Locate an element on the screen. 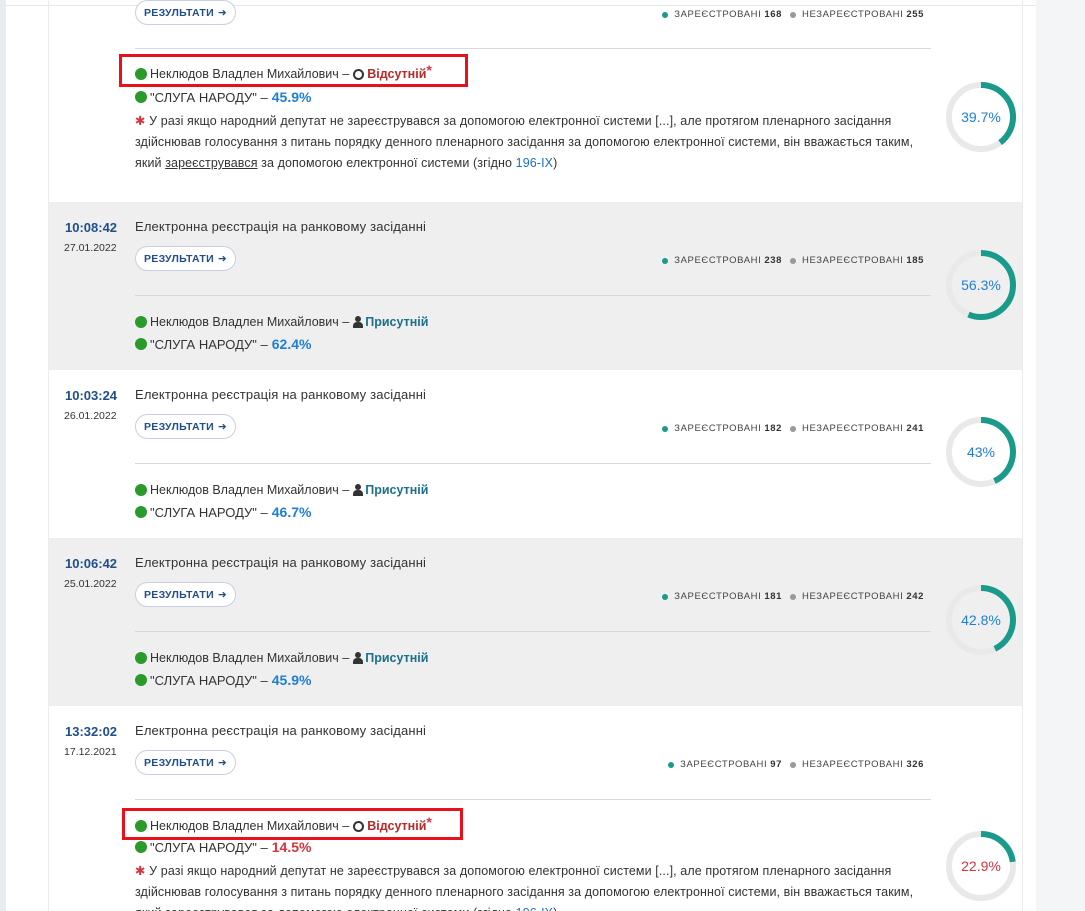  party-line: "СЛУГА НАРОДУ" – 46.7% is located at coordinates (223, 512).